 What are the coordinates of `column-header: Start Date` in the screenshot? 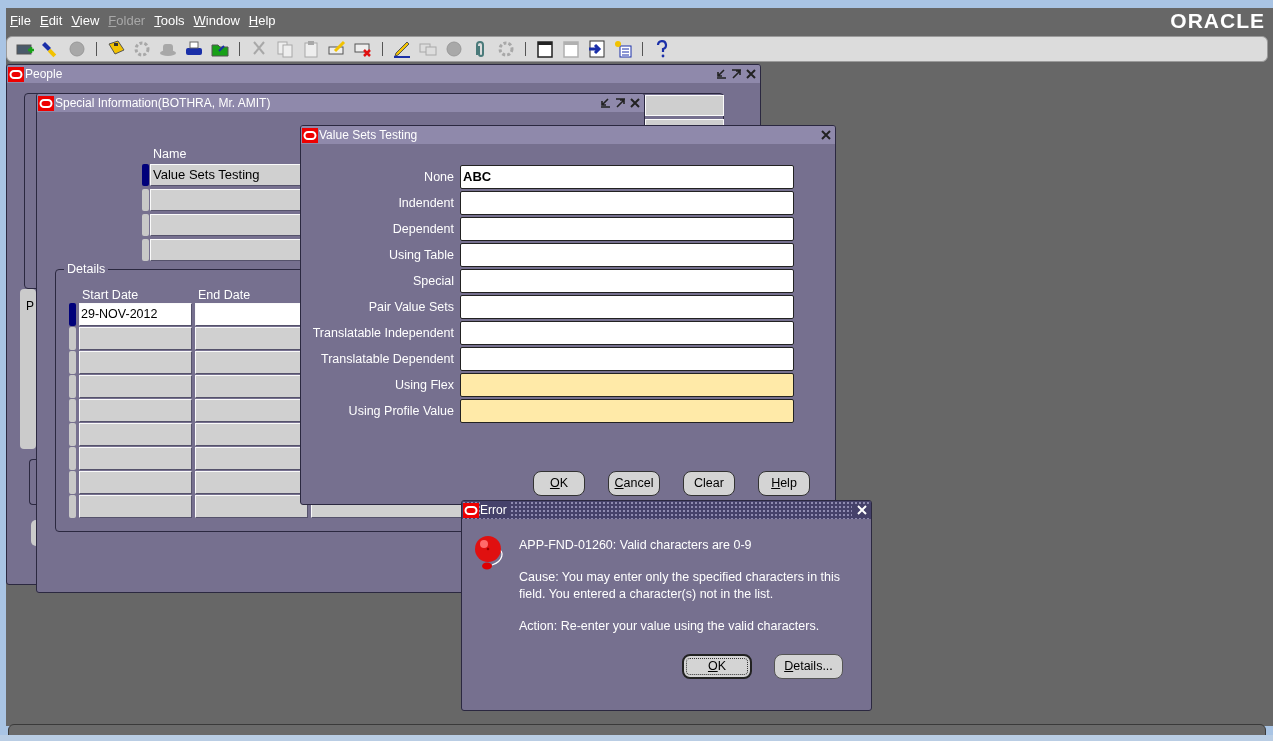 It's located at (110, 295).